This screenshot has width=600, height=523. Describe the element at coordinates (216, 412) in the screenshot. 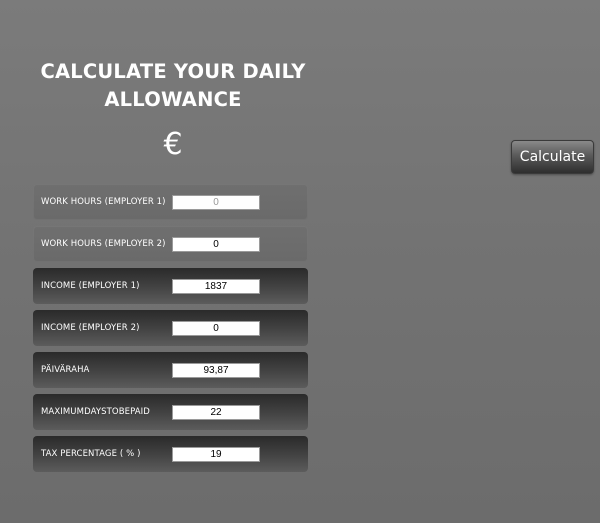

I see `max-days-input` at that location.